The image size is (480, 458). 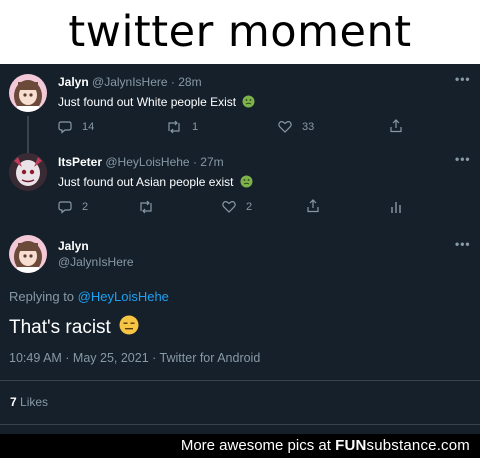 I want to click on retweet-count: 1, so click(x=195, y=127).